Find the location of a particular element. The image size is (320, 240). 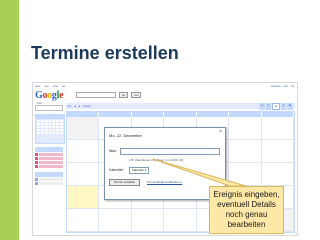

calendar-select-value: Kalender is located at coordinates (138, 170).